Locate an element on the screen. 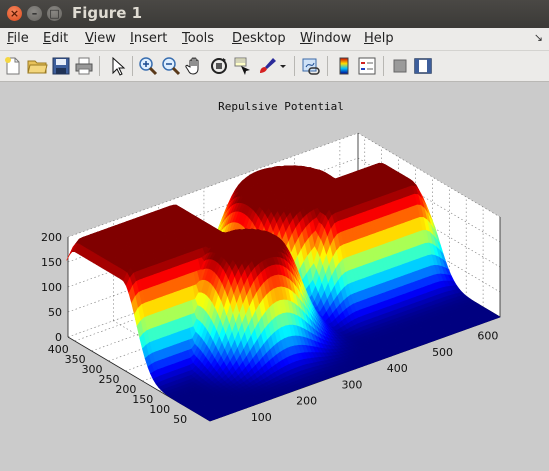 Image resolution: width=549 pixels, height=471 pixels. x-tick-label: 500 is located at coordinates (442, 352).